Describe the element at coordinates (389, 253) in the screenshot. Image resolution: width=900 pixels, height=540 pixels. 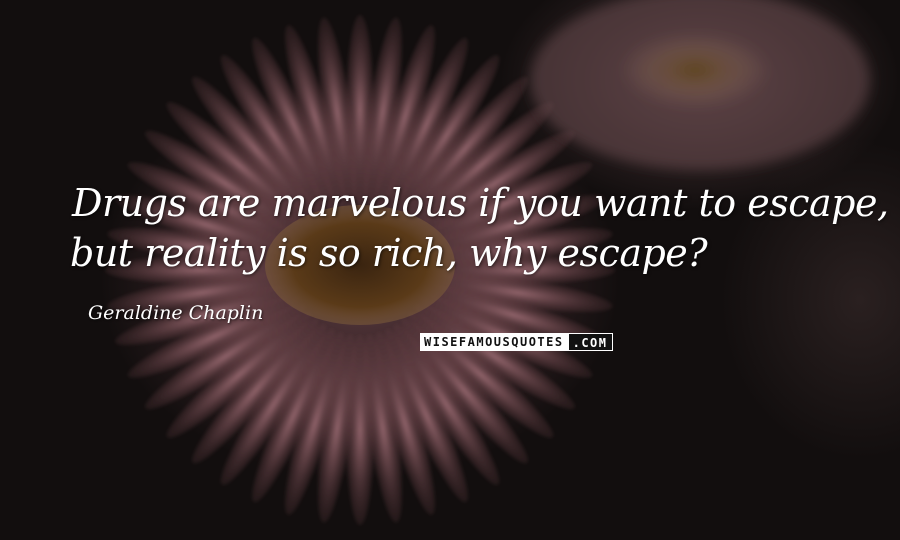
I see `quote-line-2: but reality is so rich, why escape?` at that location.